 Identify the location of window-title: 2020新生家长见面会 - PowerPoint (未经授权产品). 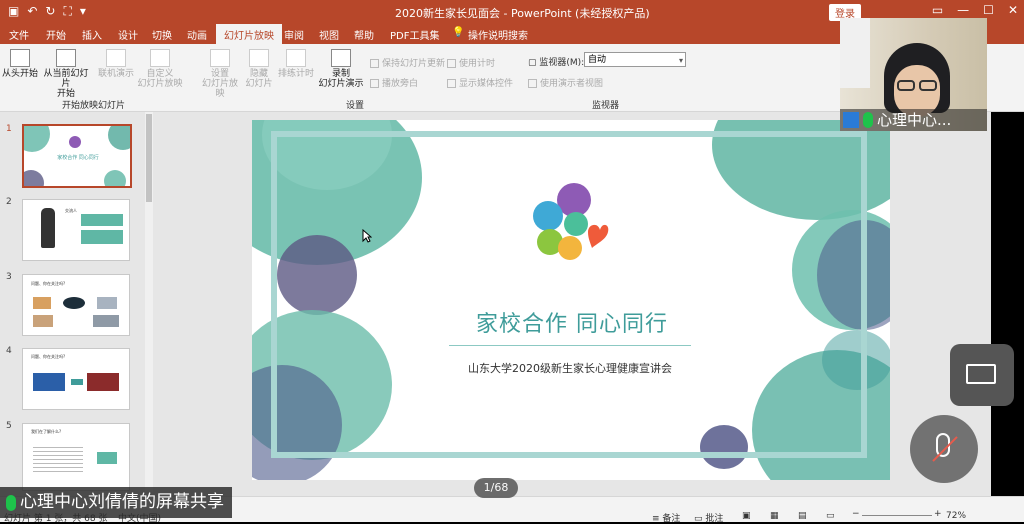
(522, 13).